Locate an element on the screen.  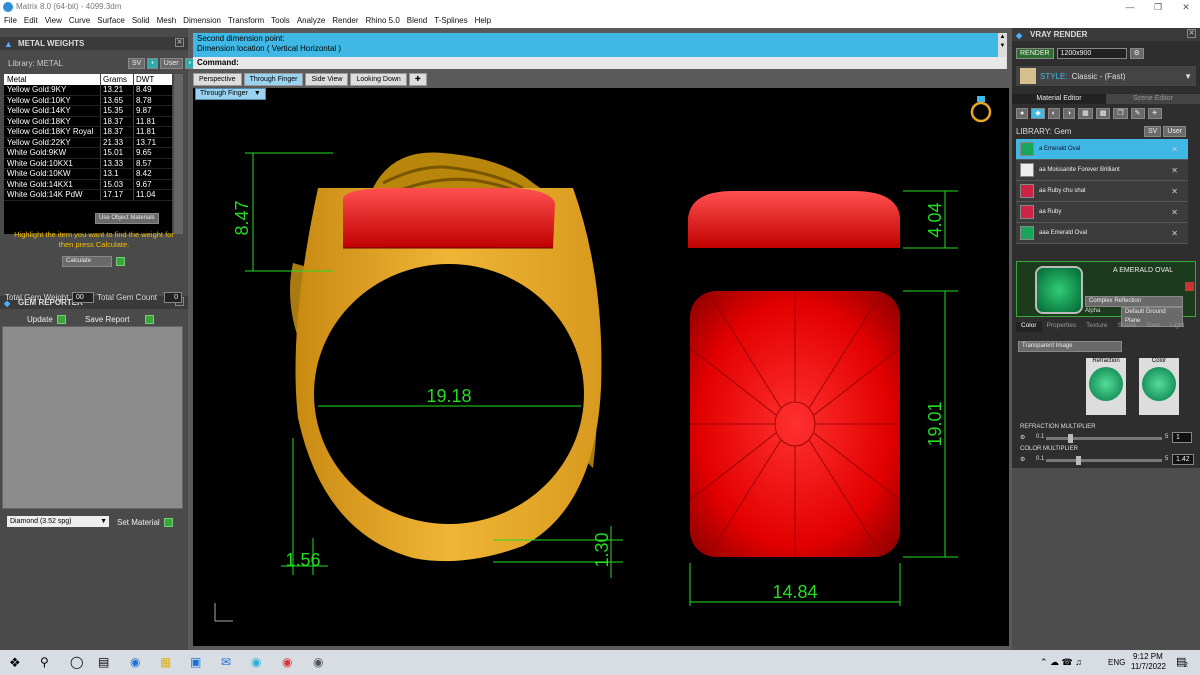
col-dwt: DWT is located at coordinates (152, 79).